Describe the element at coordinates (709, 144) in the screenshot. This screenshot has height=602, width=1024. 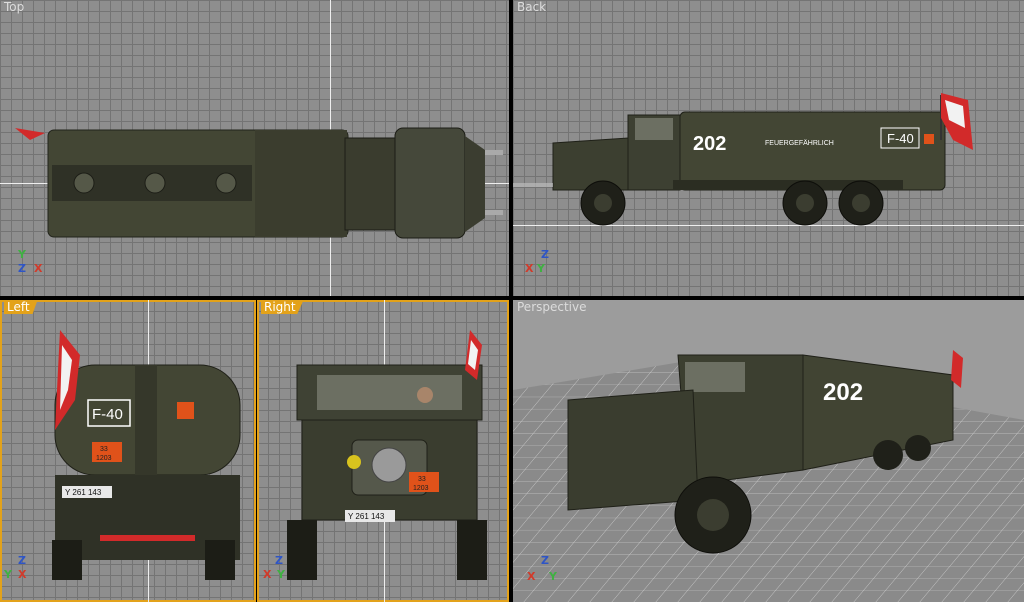
I see `tank-number-text: 202` at that location.